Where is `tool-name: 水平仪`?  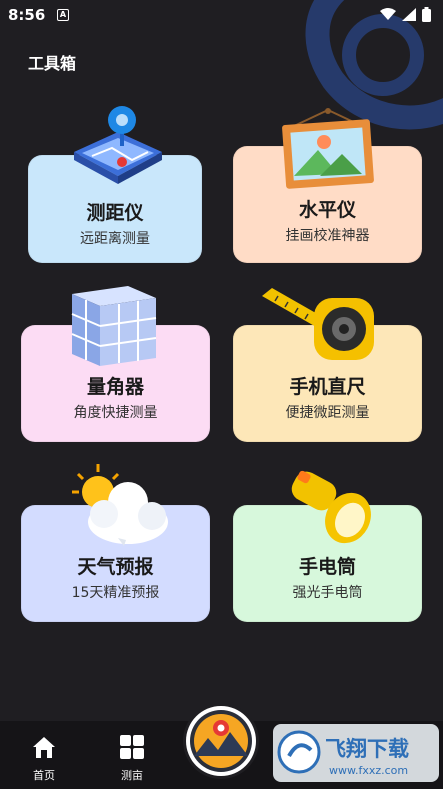 tool-name: 水平仪 is located at coordinates (327, 210).